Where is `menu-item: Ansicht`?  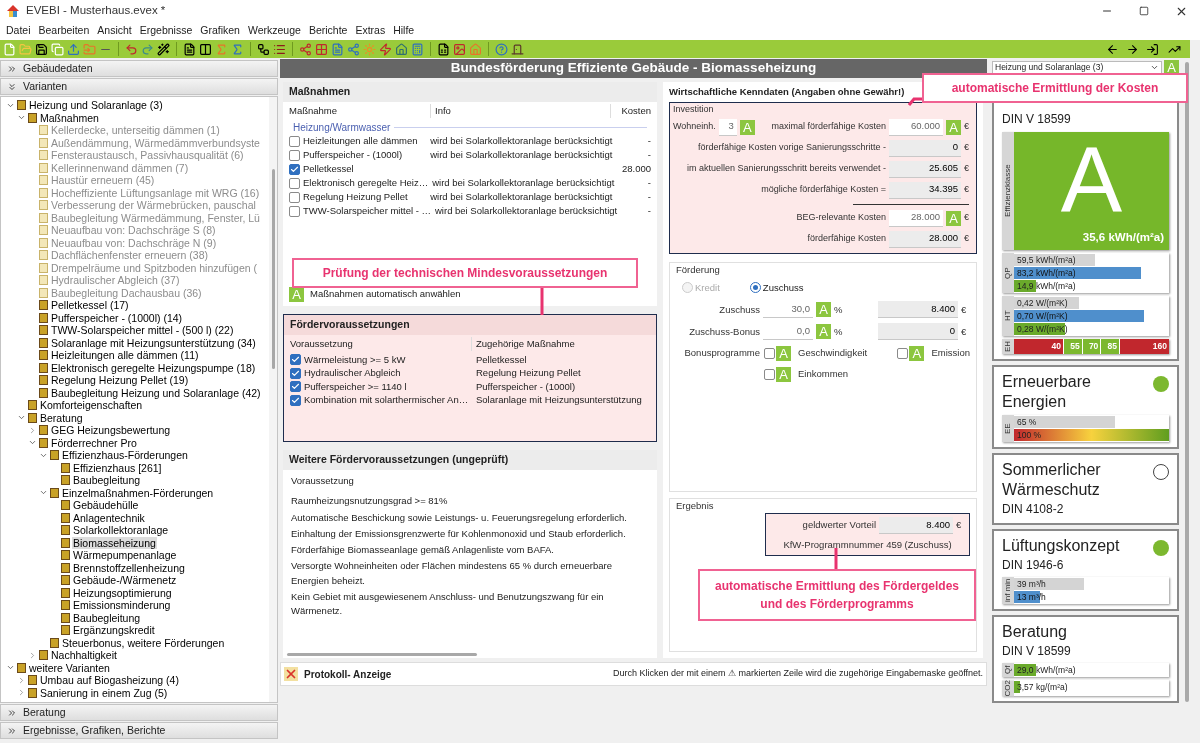 menu-item: Ansicht is located at coordinates (114, 31).